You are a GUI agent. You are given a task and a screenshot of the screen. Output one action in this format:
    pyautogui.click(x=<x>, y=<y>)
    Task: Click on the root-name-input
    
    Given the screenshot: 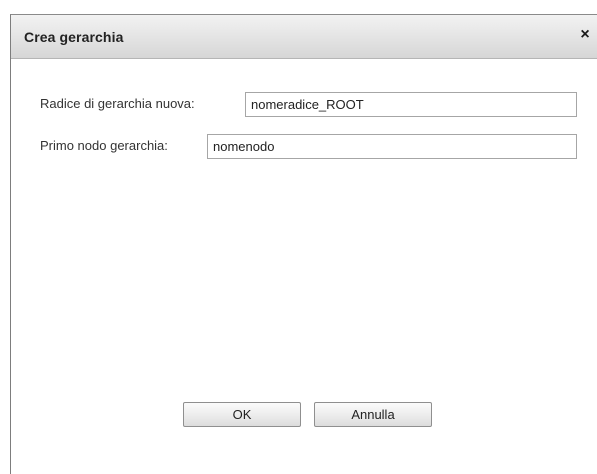 What is the action you would take?
    pyautogui.click(x=411, y=104)
    